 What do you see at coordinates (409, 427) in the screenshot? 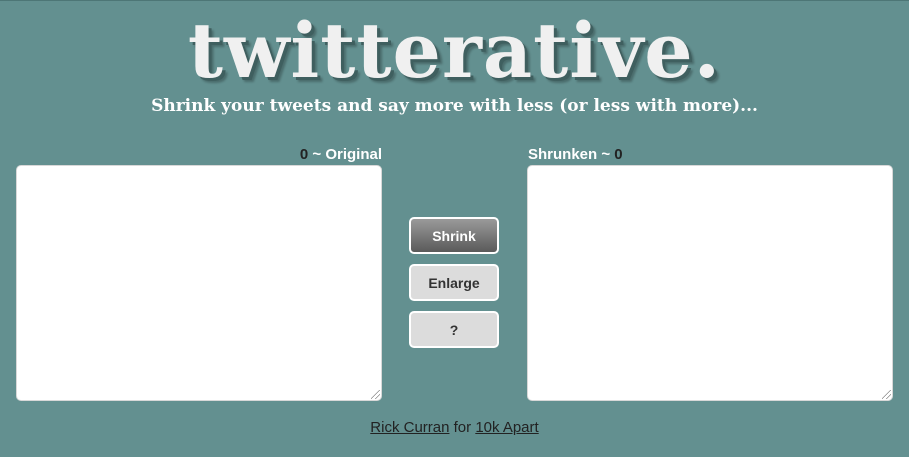
I see `author-link: Rick Curran` at bounding box center [409, 427].